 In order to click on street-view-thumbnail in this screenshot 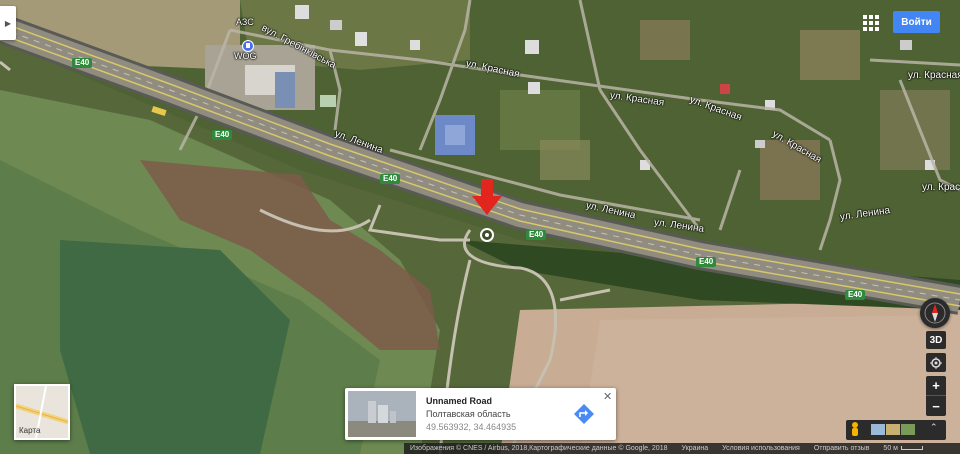, I will do `click(382, 414)`.